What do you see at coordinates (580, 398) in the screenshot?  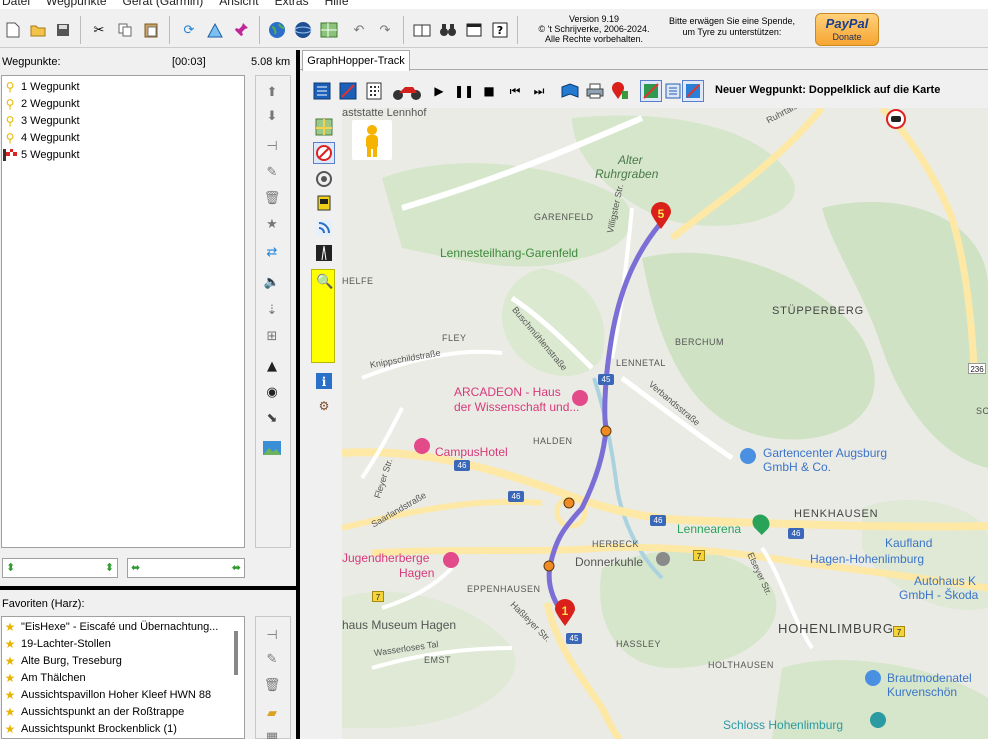 I see `poi-marker` at bounding box center [580, 398].